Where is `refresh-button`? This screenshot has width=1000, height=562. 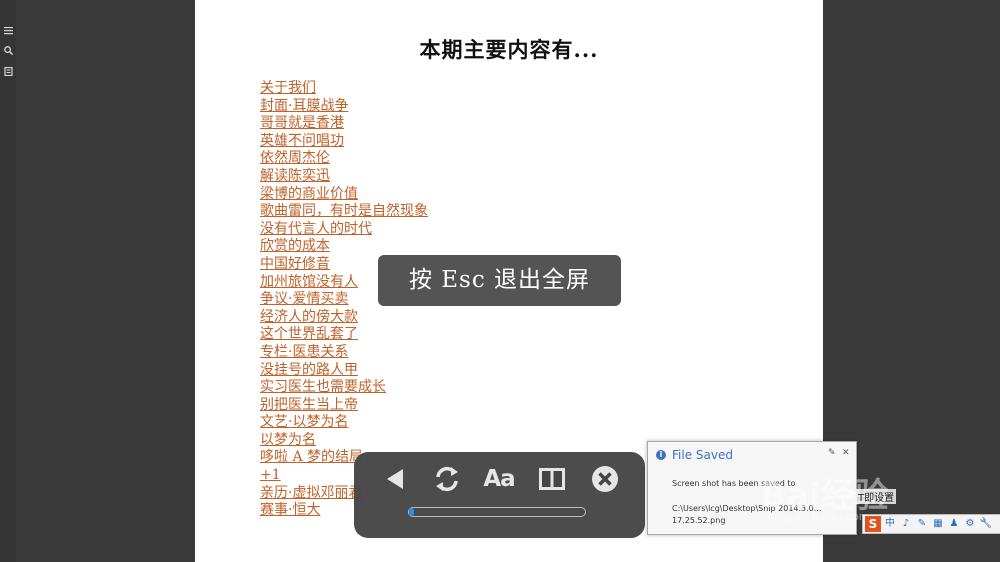
refresh-button is located at coordinates (447, 479).